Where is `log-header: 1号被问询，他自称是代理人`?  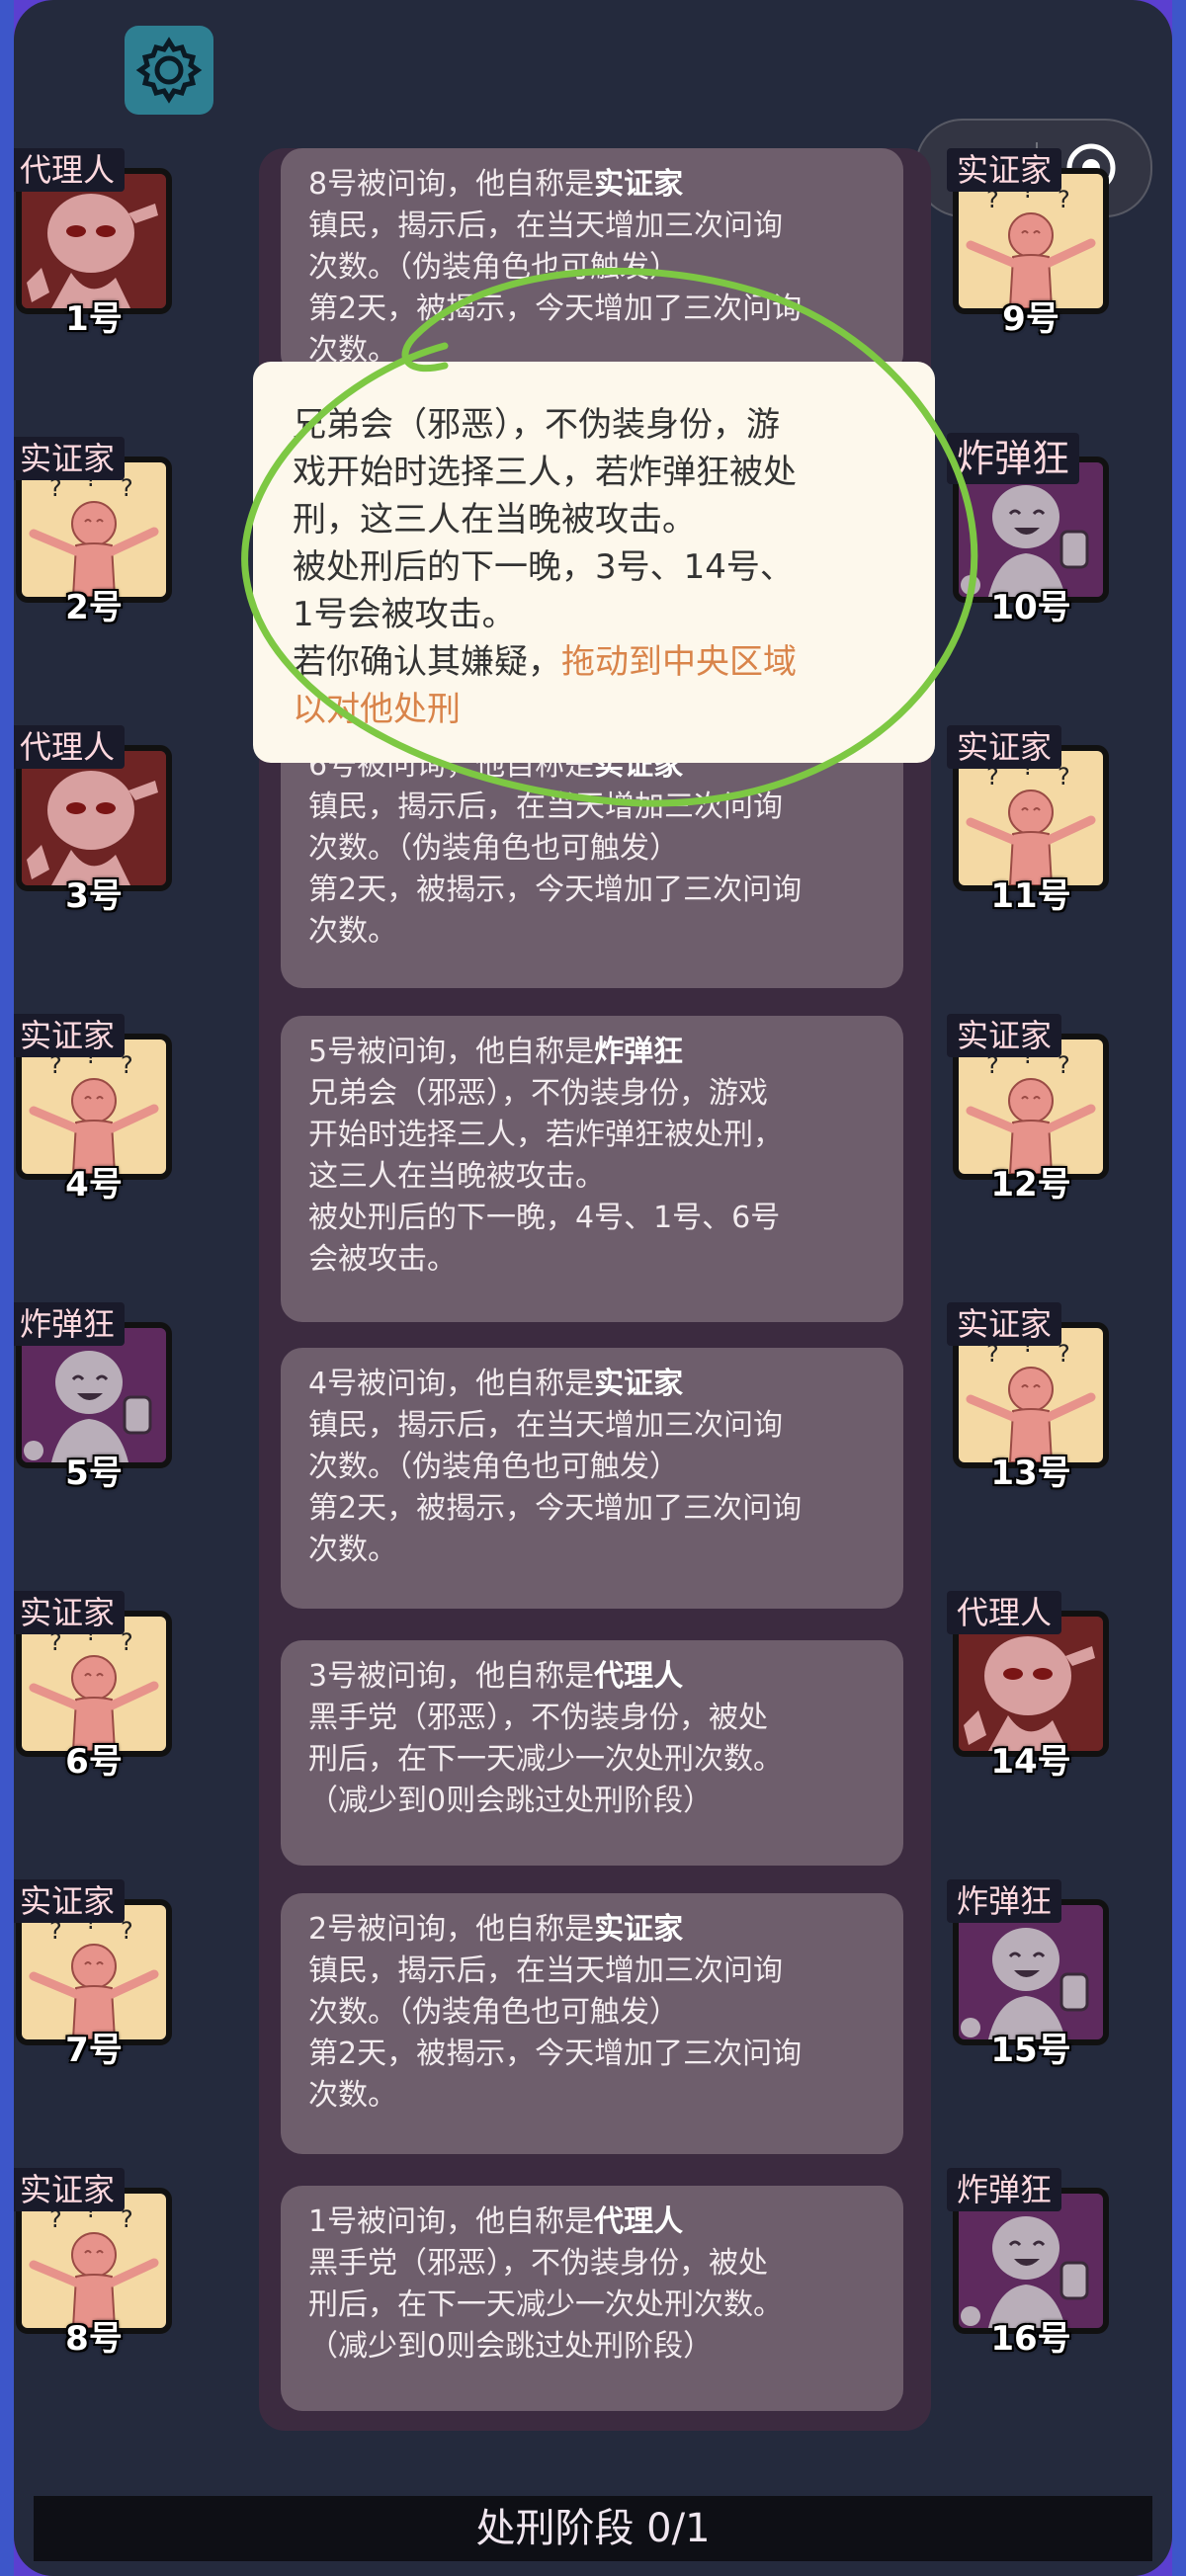 log-header: 1号被问询，他自称是代理人 is located at coordinates (592, 2222).